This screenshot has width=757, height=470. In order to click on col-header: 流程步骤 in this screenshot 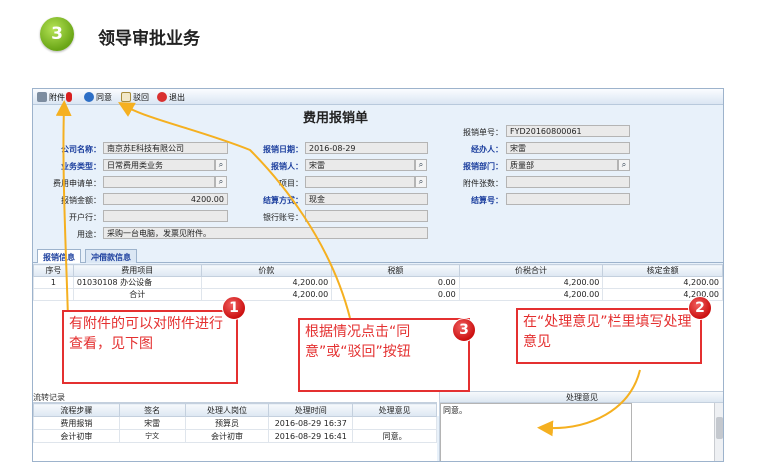, I will do `click(76, 410)`.